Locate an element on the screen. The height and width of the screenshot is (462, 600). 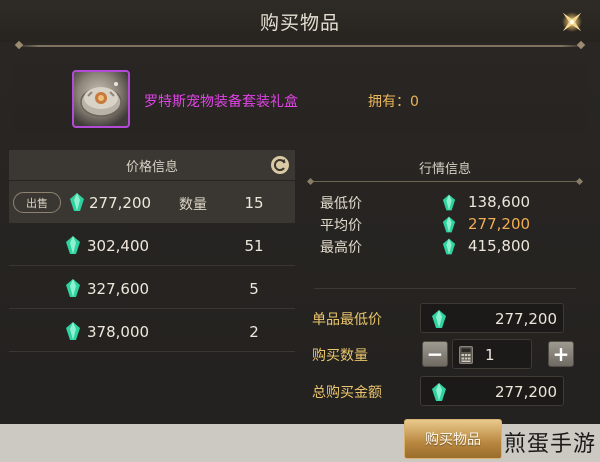
title-bar: 购买物品 is located at coordinates (300, 21).